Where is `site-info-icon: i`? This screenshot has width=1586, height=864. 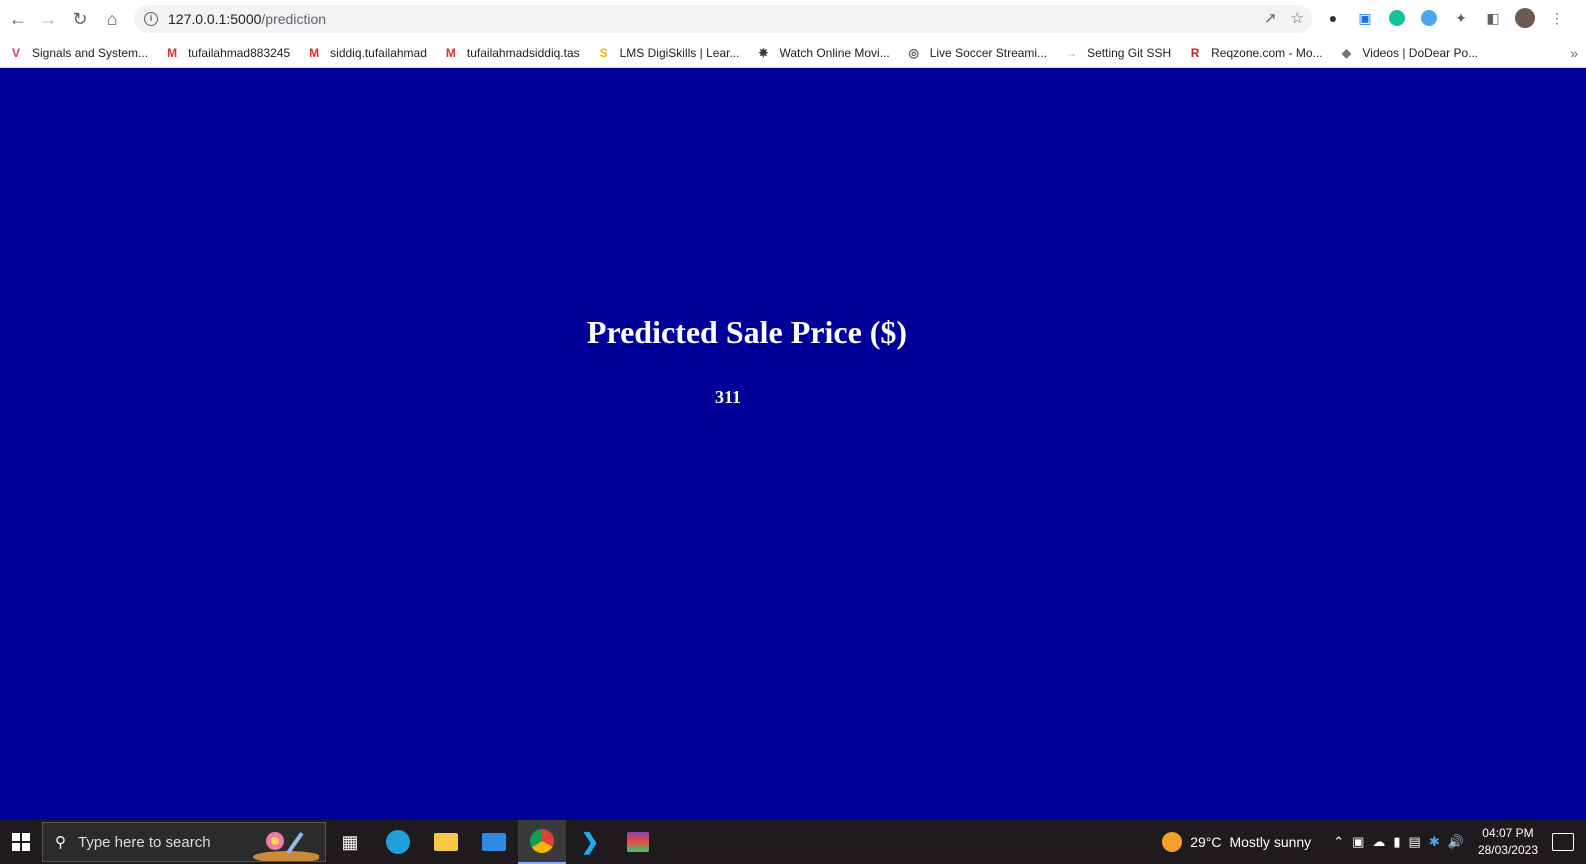 site-info-icon: i is located at coordinates (151, 19).